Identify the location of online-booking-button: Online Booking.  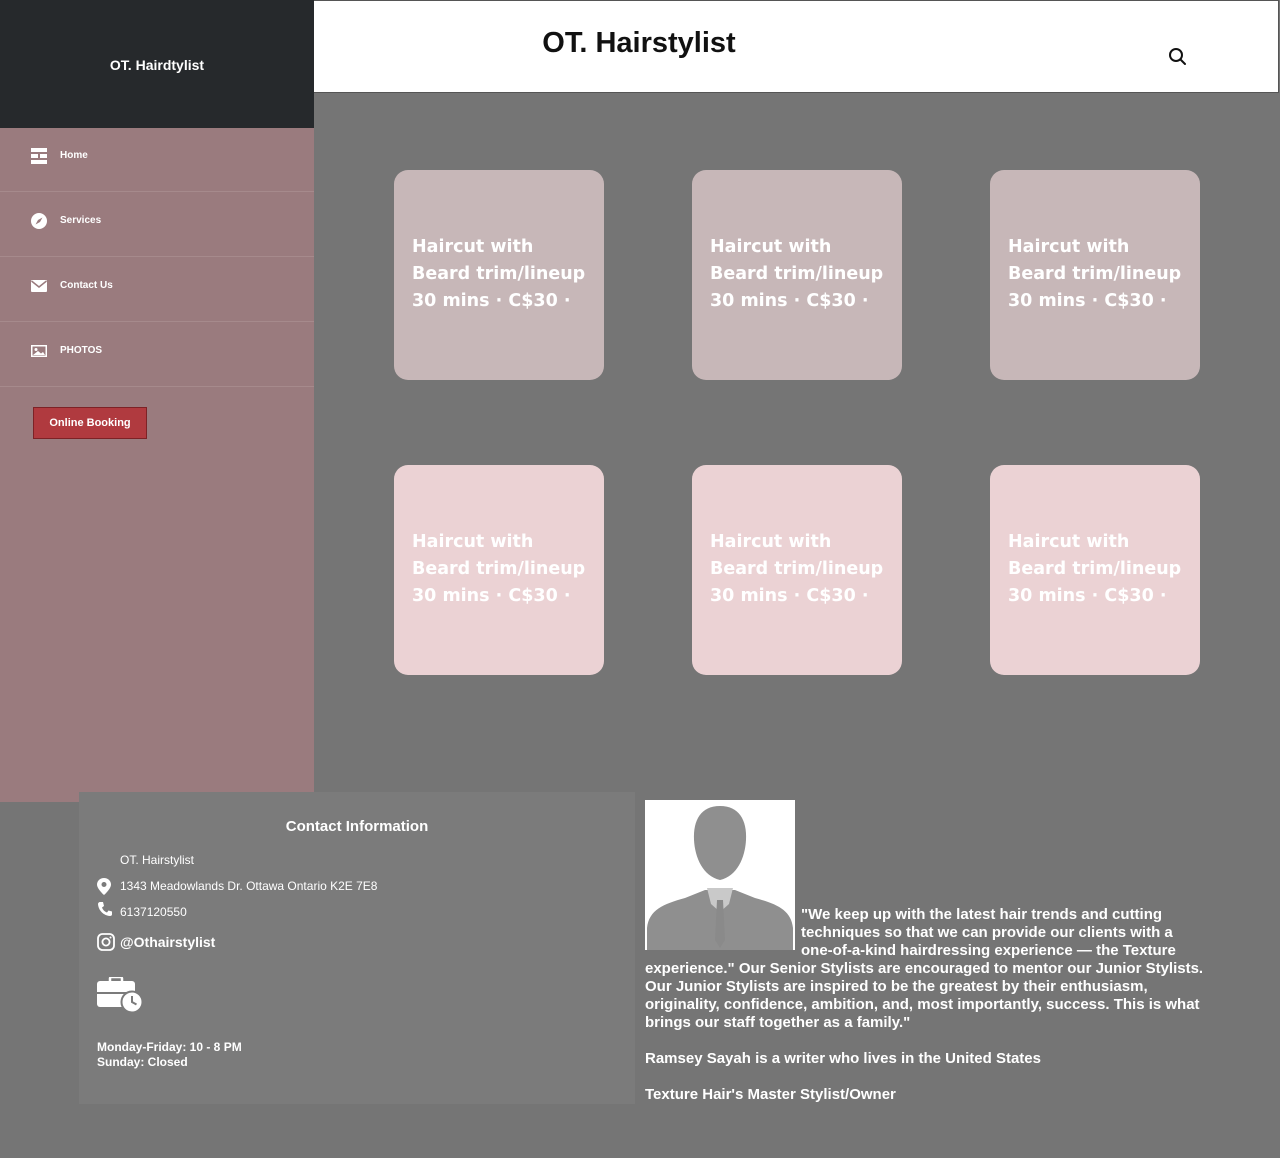
(90, 423).